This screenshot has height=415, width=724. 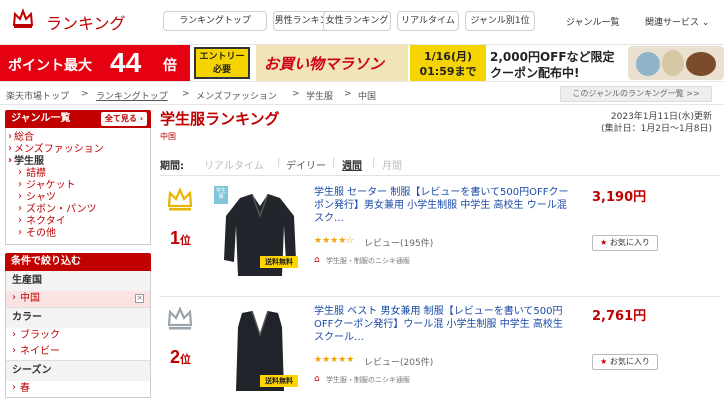 What do you see at coordinates (656, 129) in the screenshot?
I see `aggregation-period: (集計日：1月2日～1月8日)` at bounding box center [656, 129].